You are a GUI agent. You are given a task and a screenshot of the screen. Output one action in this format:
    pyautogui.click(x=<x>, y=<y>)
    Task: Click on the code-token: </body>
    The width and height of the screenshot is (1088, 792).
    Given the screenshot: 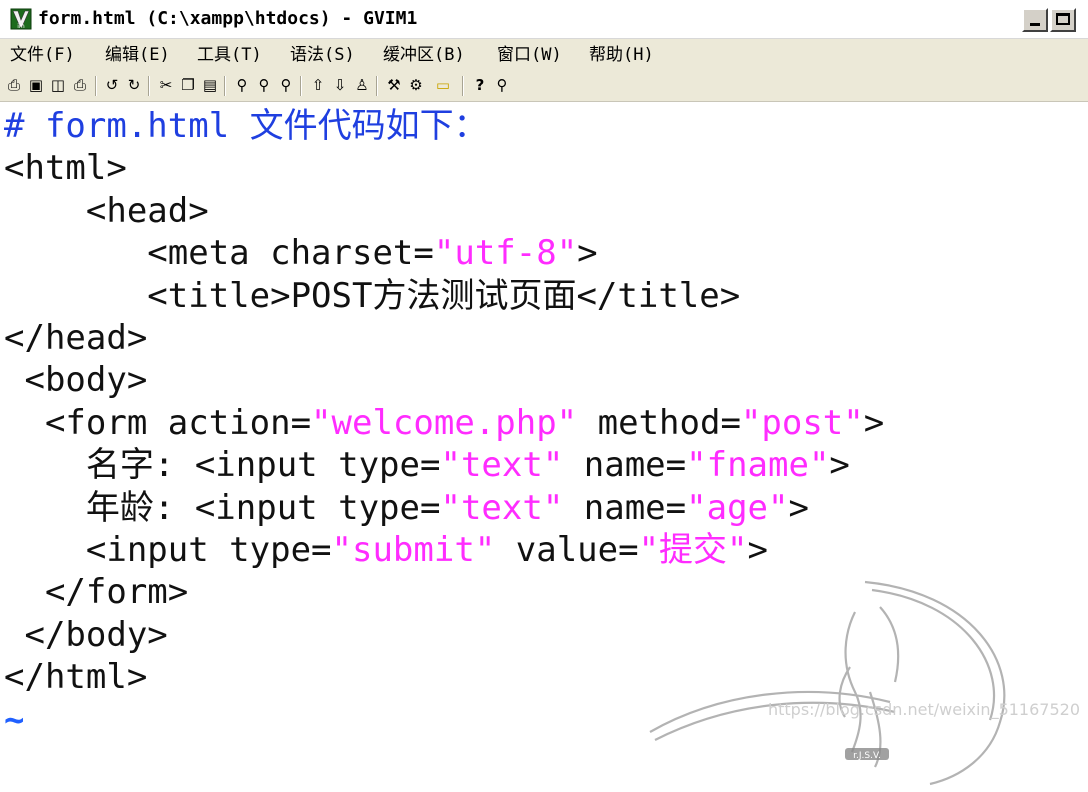 What is the action you would take?
    pyautogui.click(x=86, y=634)
    